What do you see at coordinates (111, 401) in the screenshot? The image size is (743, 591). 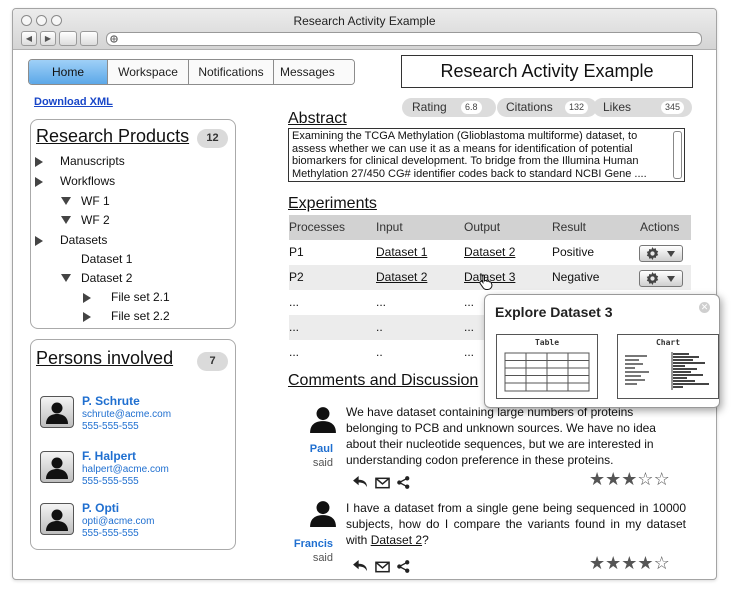 I see `person-name: P. Schrute` at bounding box center [111, 401].